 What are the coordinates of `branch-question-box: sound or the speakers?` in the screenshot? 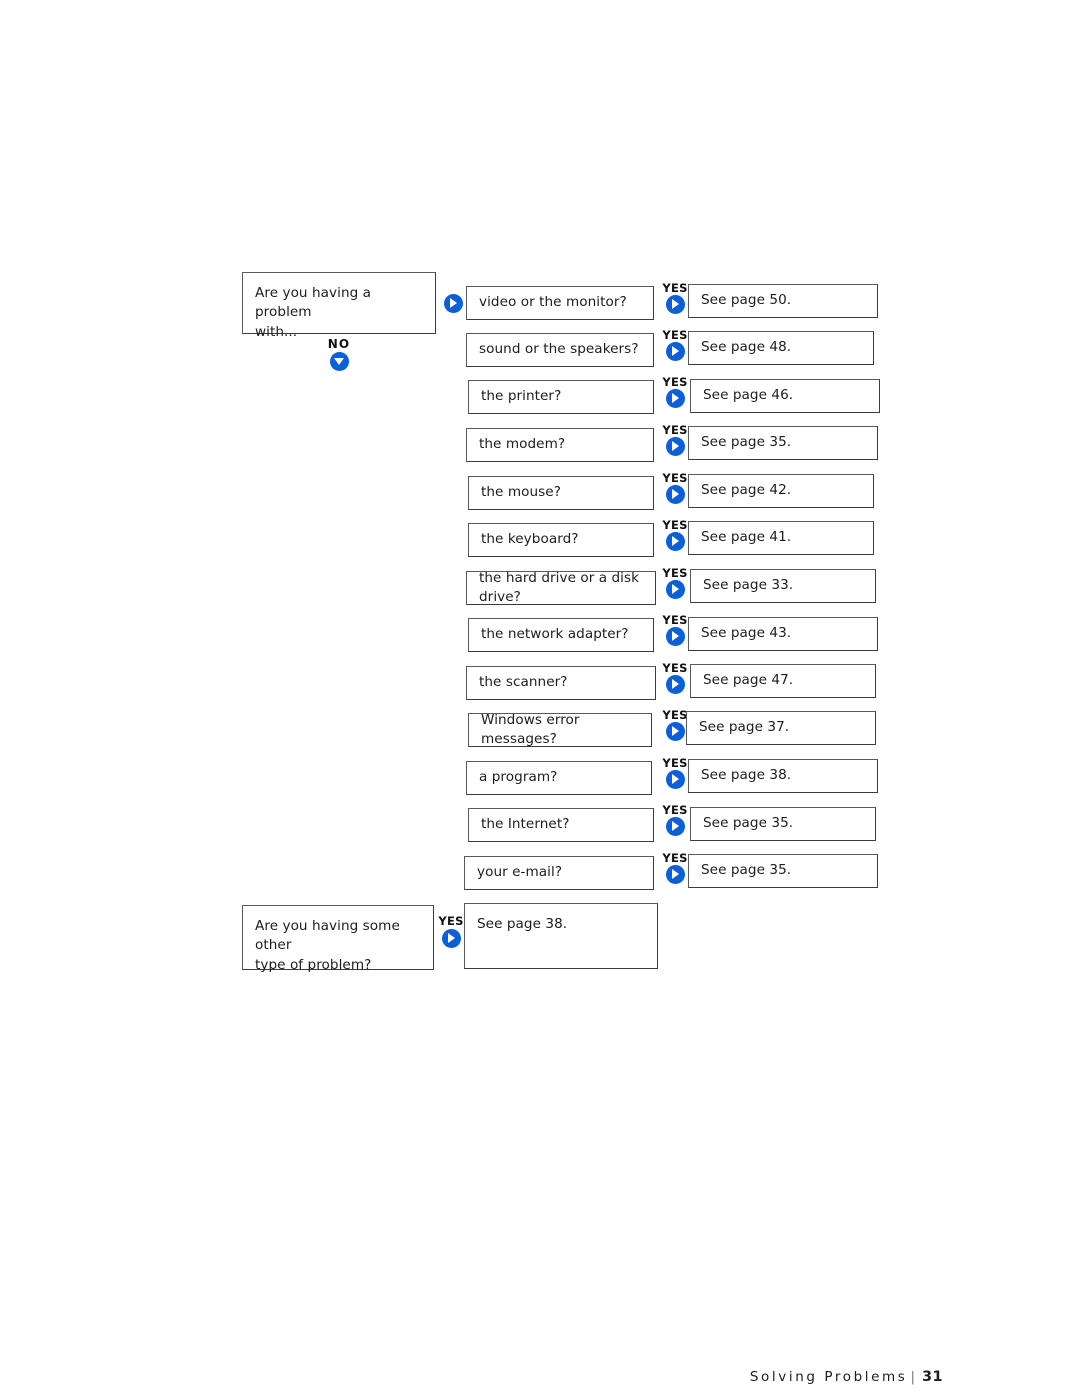 It's located at (560, 350).